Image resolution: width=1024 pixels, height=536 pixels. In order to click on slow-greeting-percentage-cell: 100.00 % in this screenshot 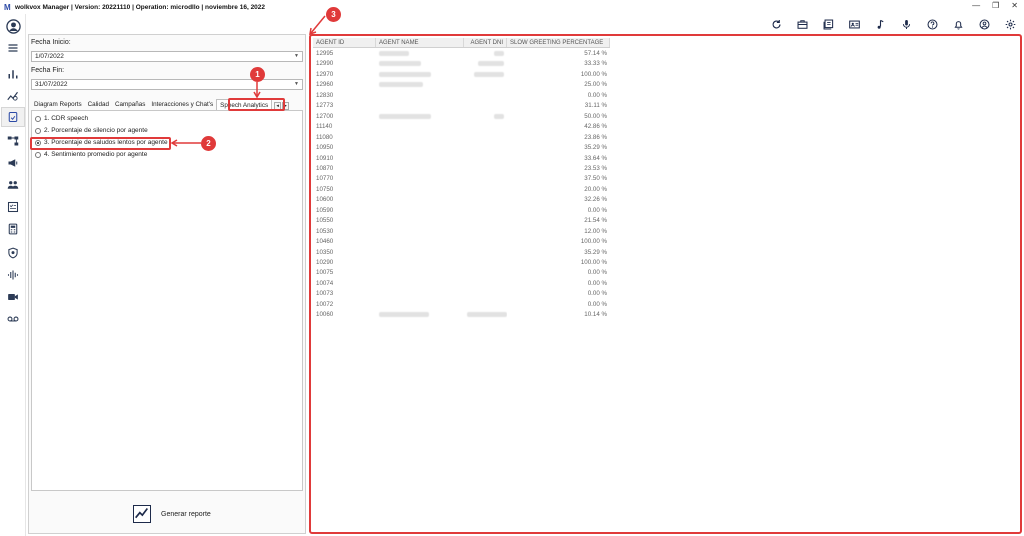, I will do `click(593, 262)`.